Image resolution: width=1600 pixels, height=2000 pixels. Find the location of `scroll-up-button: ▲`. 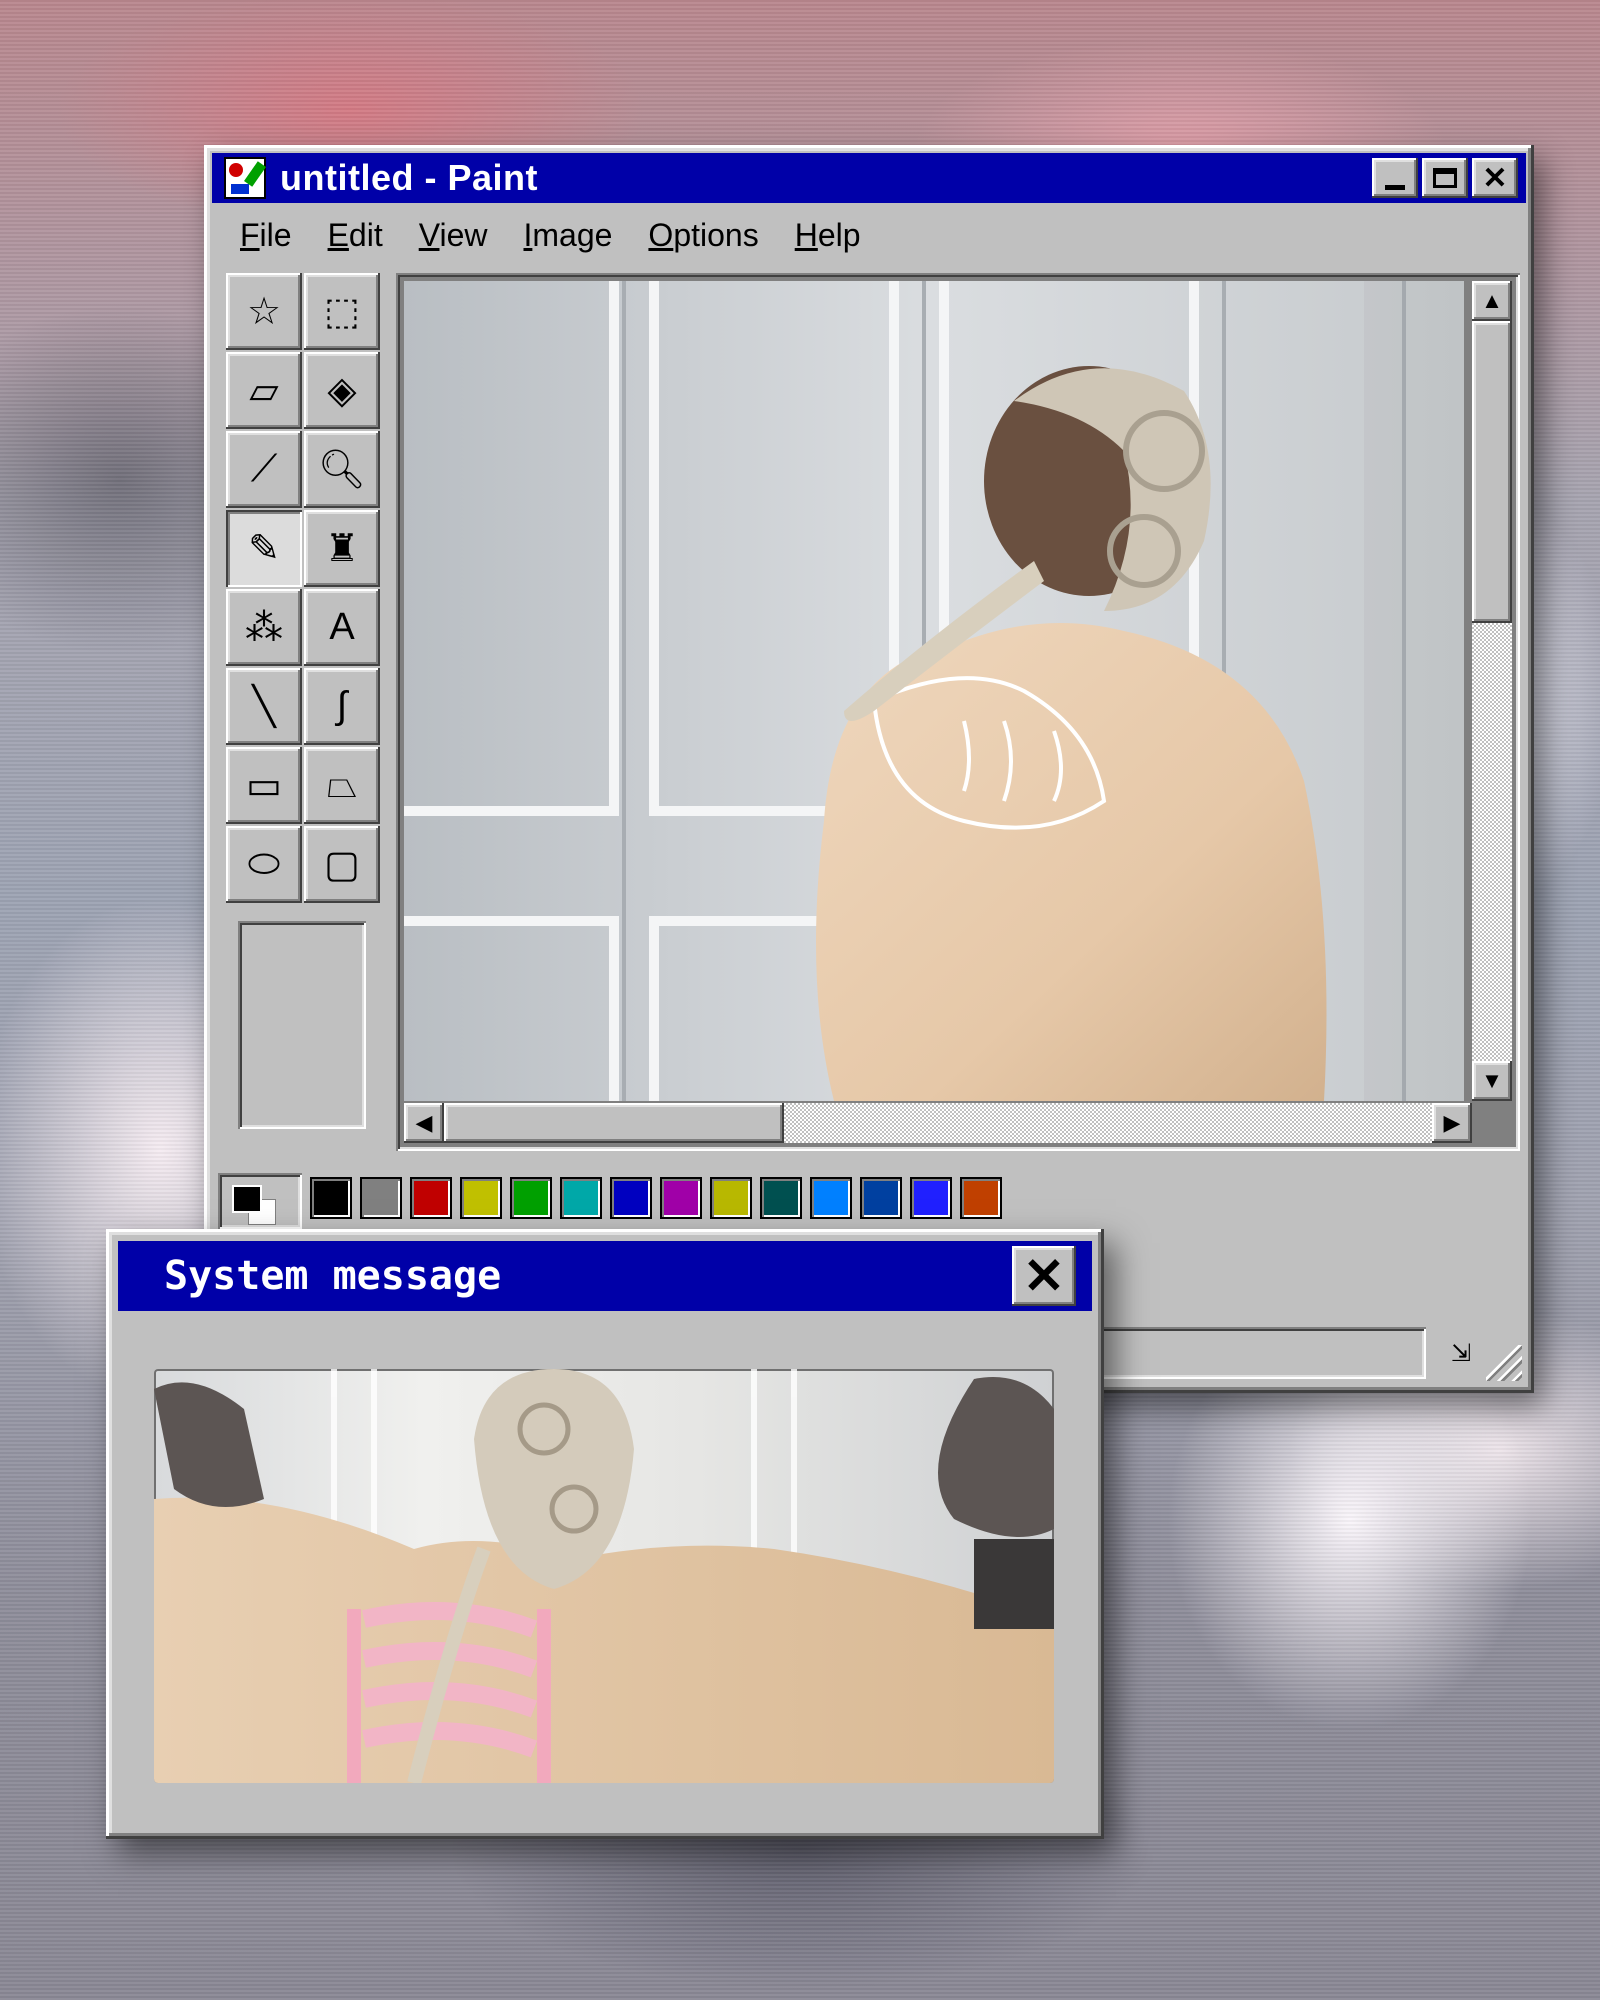

scroll-up-button: ▲ is located at coordinates (1492, 301).